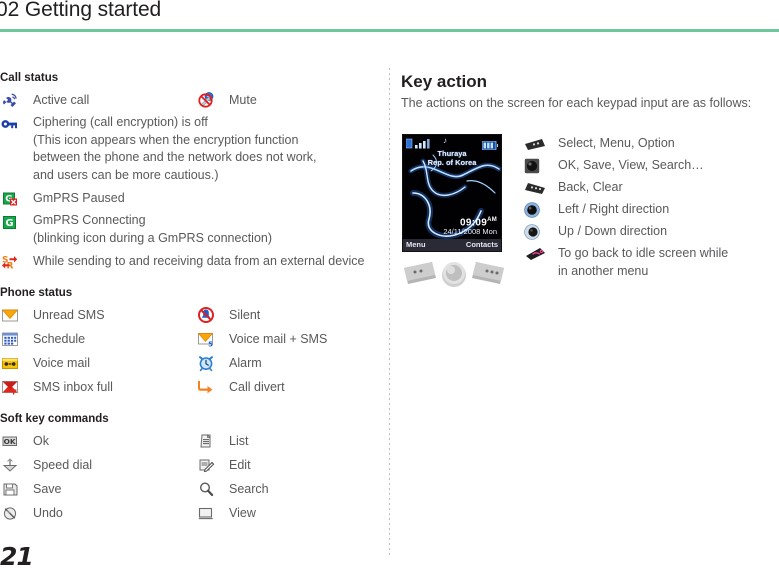 The image size is (779, 571). I want to click on phone-status-schedule: Schedule, so click(98, 339).